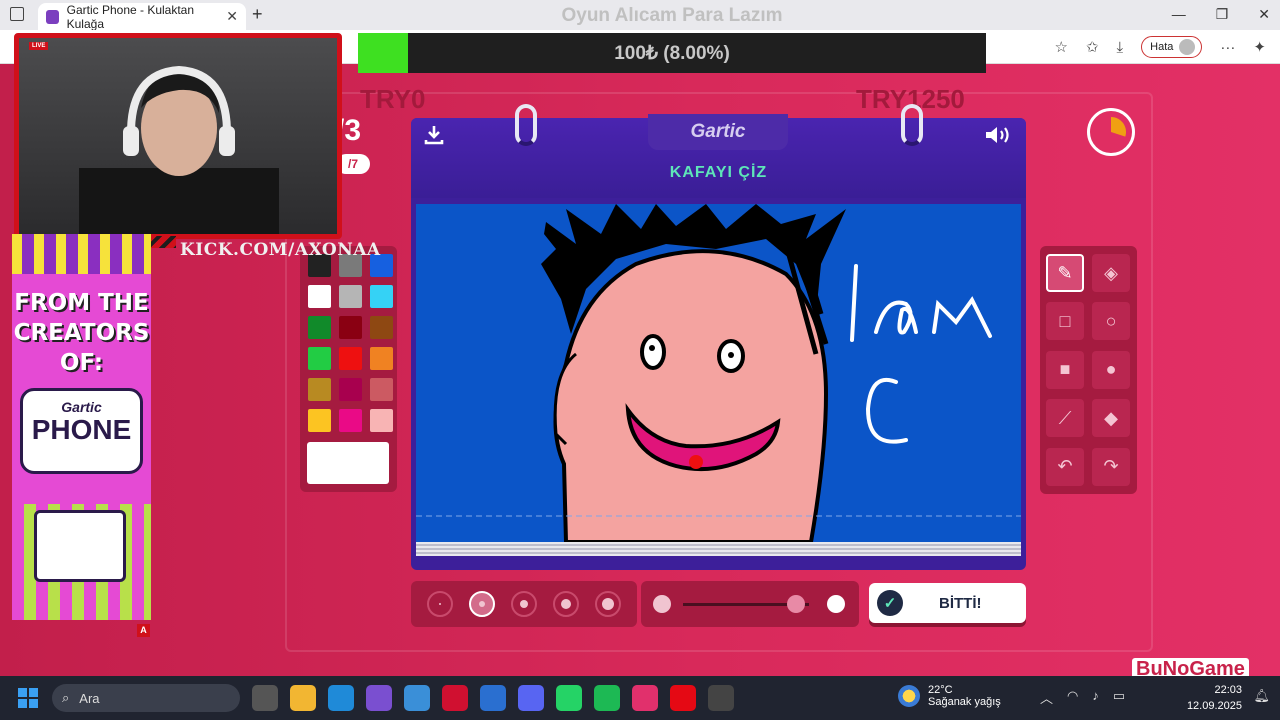 The image size is (1280, 720). What do you see at coordinates (1065, 273) in the screenshot?
I see `pencil-tool-icon: ✎` at bounding box center [1065, 273].